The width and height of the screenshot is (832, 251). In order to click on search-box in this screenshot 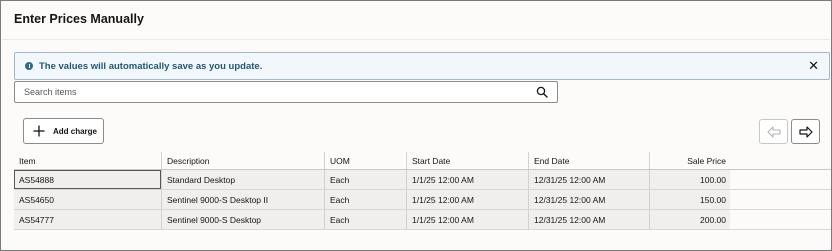, I will do `click(286, 92)`.